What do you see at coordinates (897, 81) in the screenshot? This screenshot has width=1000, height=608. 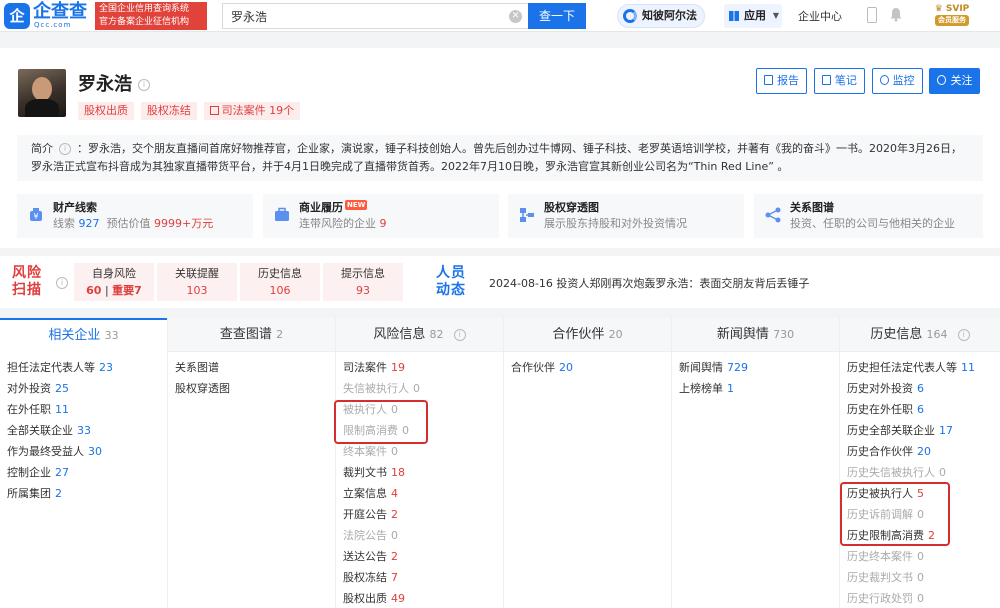 I see `monitor-button: 监控` at bounding box center [897, 81].